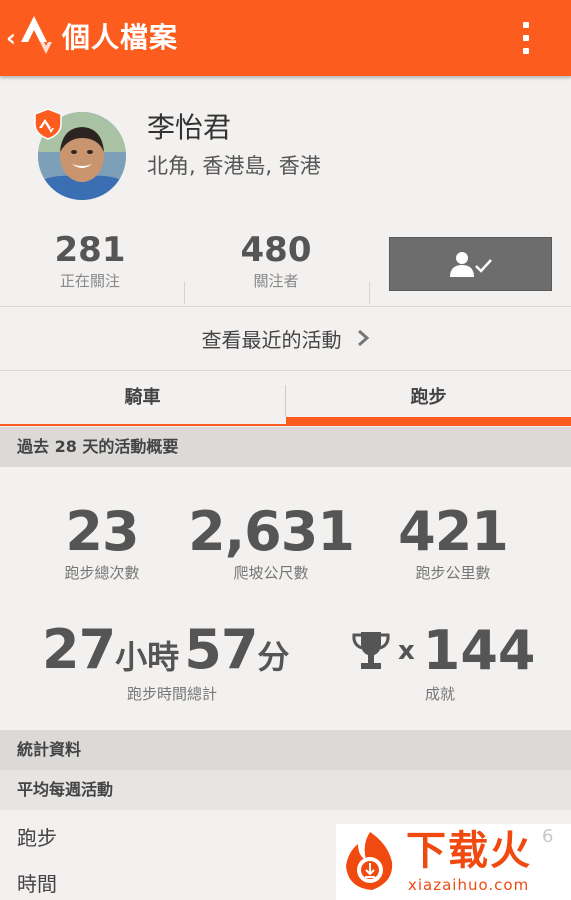  What do you see at coordinates (271, 339) in the screenshot?
I see `recent-activity-label: 查看最近的活動` at bounding box center [271, 339].